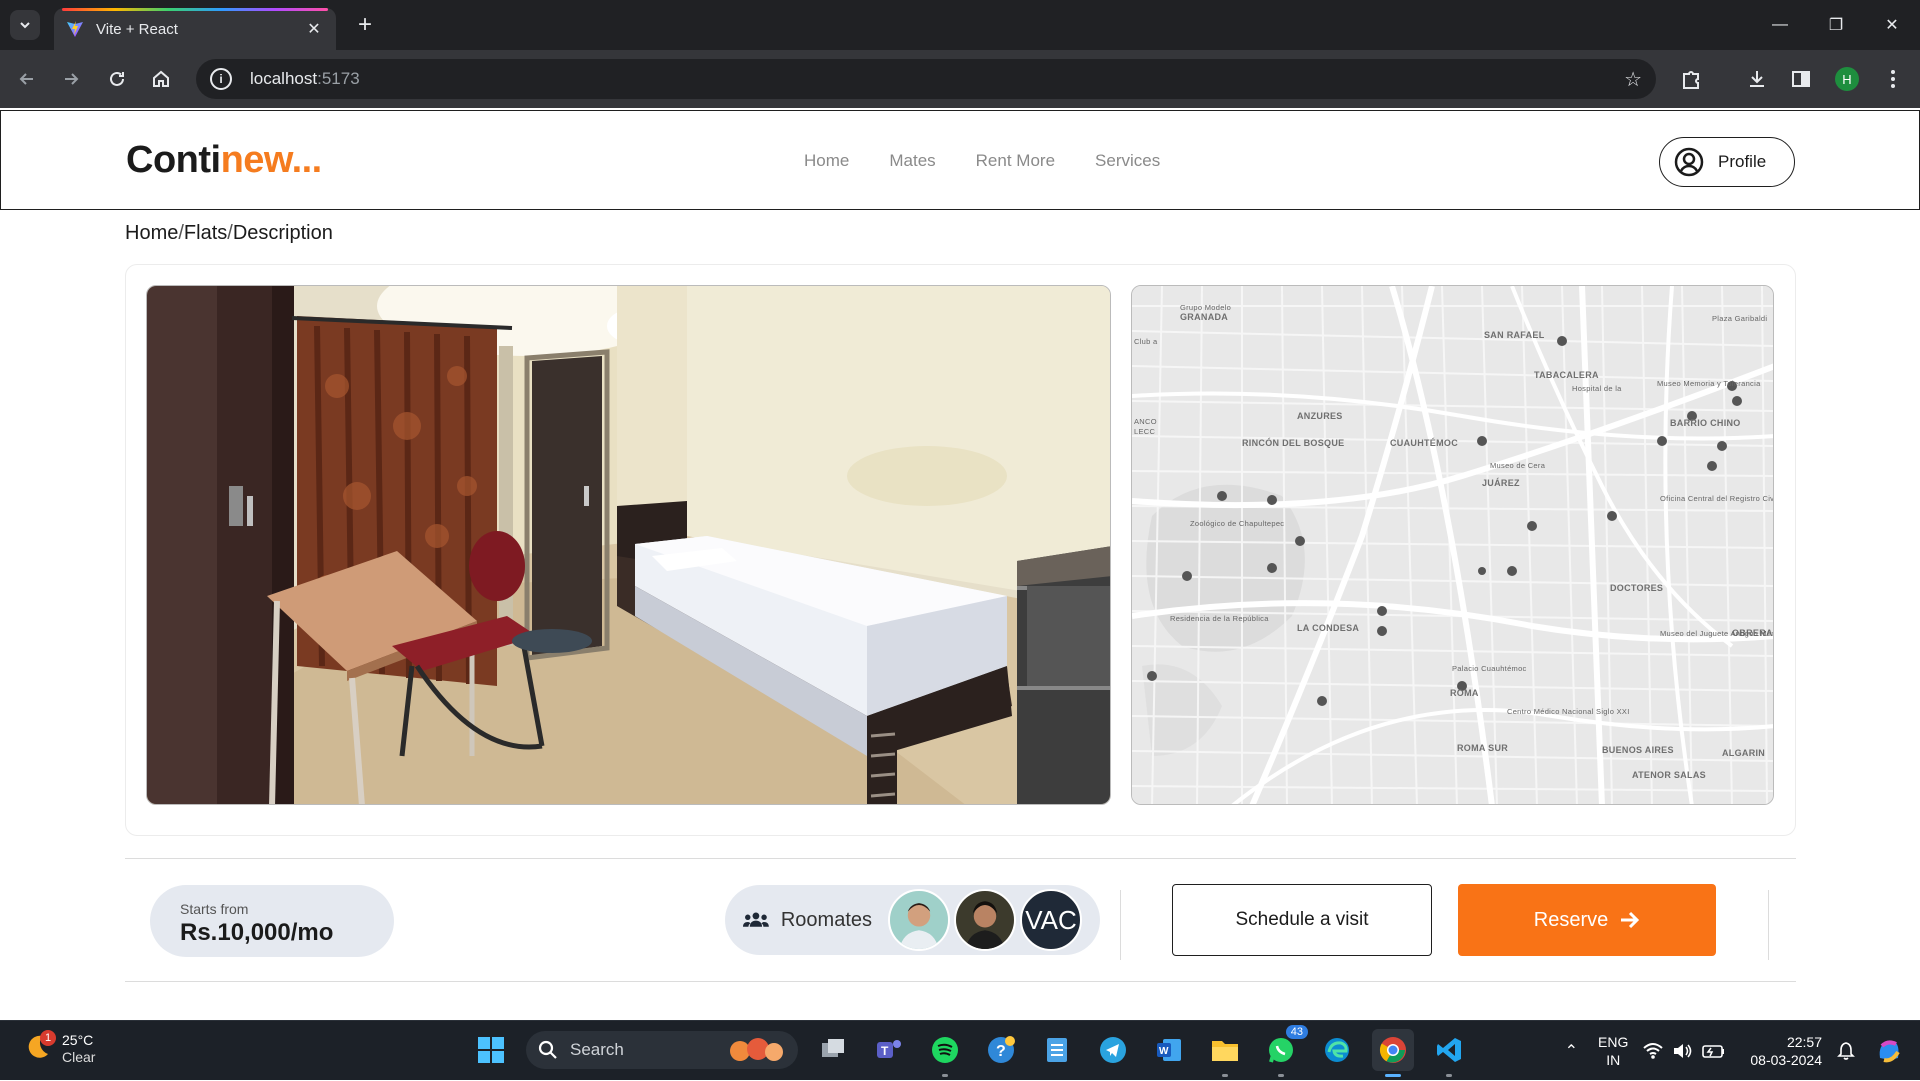 Image resolution: width=1920 pixels, height=1081 pixels. What do you see at coordinates (1633, 79) in the screenshot?
I see `bookmark-star-icon: ☆` at bounding box center [1633, 79].